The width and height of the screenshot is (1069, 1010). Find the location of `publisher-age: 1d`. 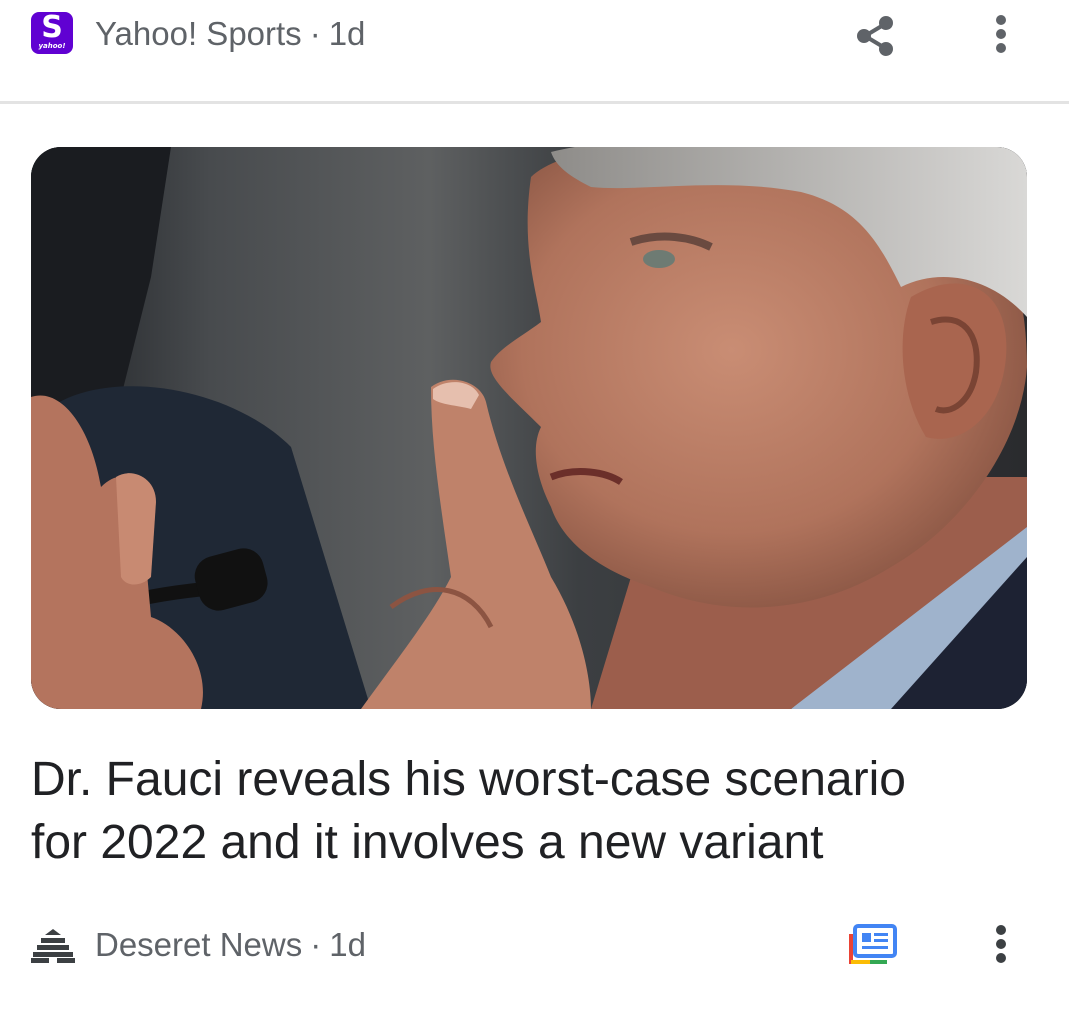

publisher-age: 1d is located at coordinates (347, 944).